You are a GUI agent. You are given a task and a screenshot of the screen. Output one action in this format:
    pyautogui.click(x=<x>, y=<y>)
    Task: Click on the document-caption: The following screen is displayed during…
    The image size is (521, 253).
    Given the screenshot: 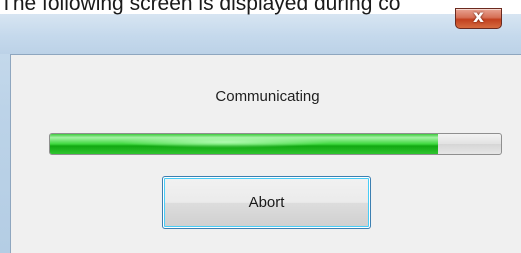 What is the action you would take?
    pyautogui.click(x=200, y=7)
    